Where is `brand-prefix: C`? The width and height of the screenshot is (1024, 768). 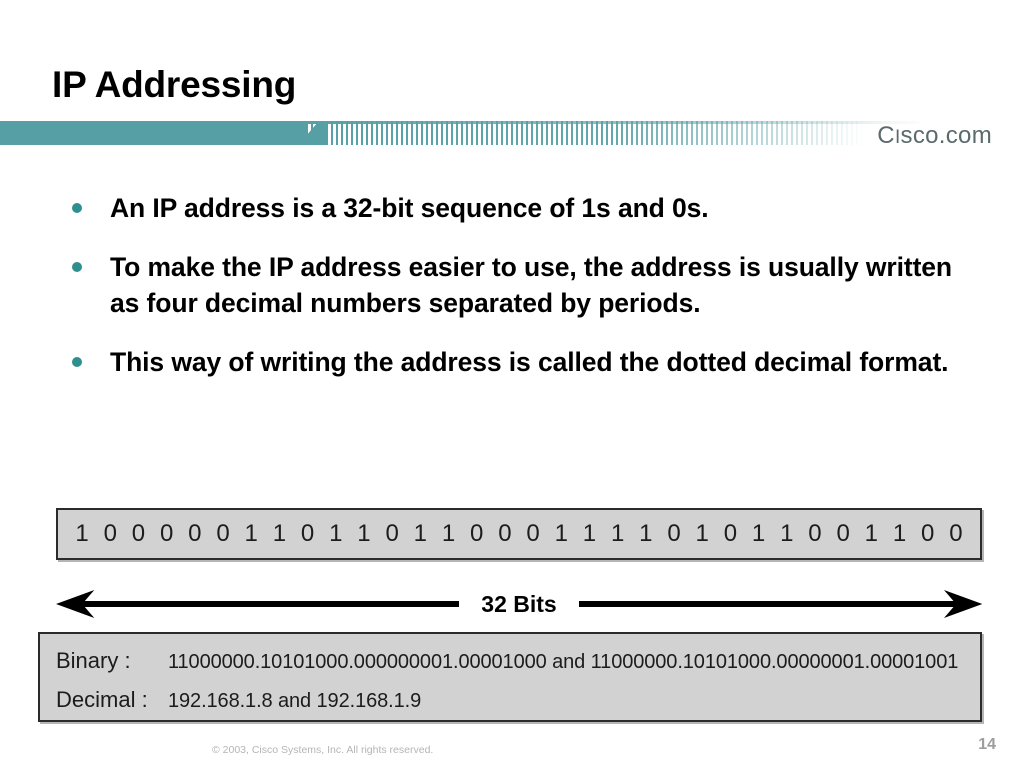 brand-prefix: C is located at coordinates (886, 135).